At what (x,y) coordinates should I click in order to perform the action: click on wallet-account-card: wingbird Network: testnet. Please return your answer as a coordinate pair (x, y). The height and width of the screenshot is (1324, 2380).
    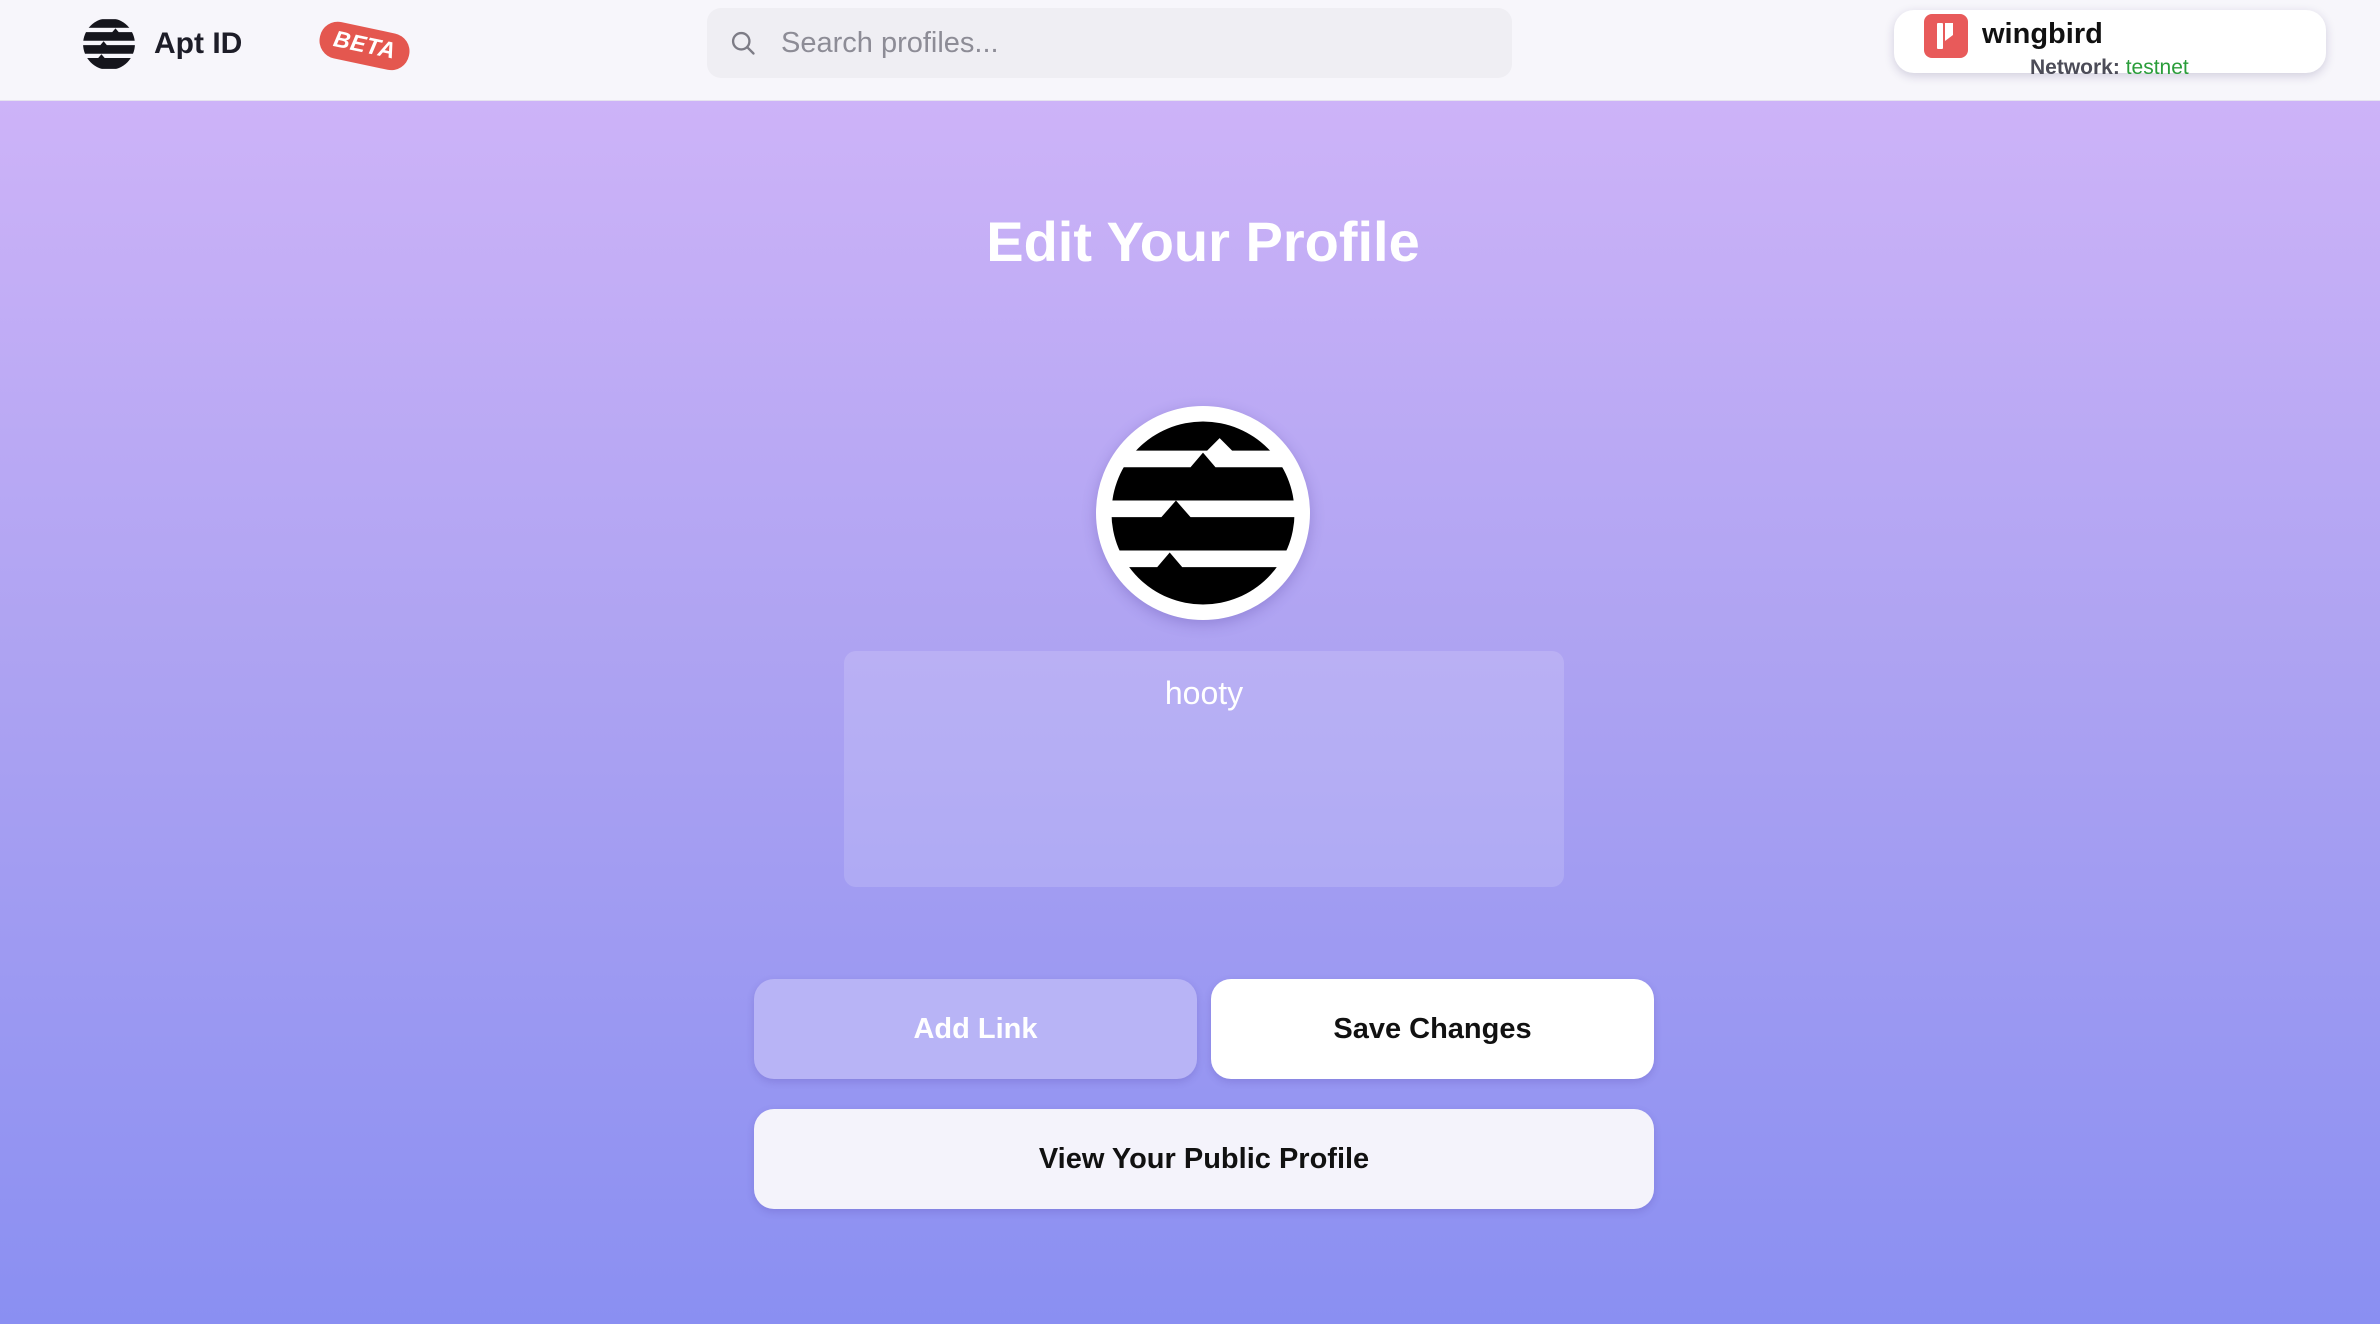
    Looking at the image, I should click on (2110, 44).